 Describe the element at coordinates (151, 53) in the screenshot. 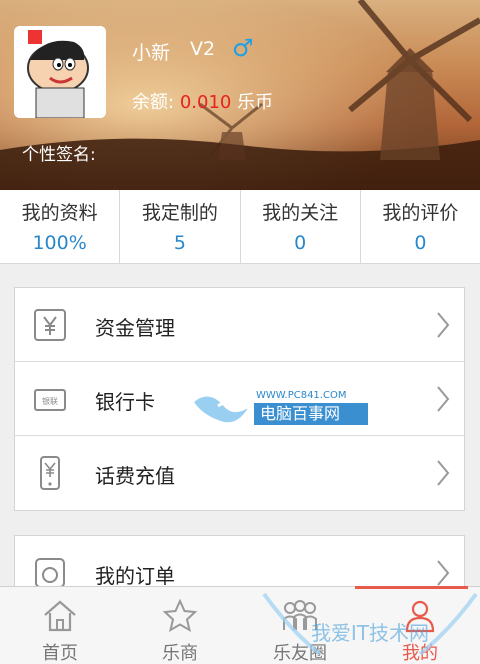

I see `username: 小新` at that location.